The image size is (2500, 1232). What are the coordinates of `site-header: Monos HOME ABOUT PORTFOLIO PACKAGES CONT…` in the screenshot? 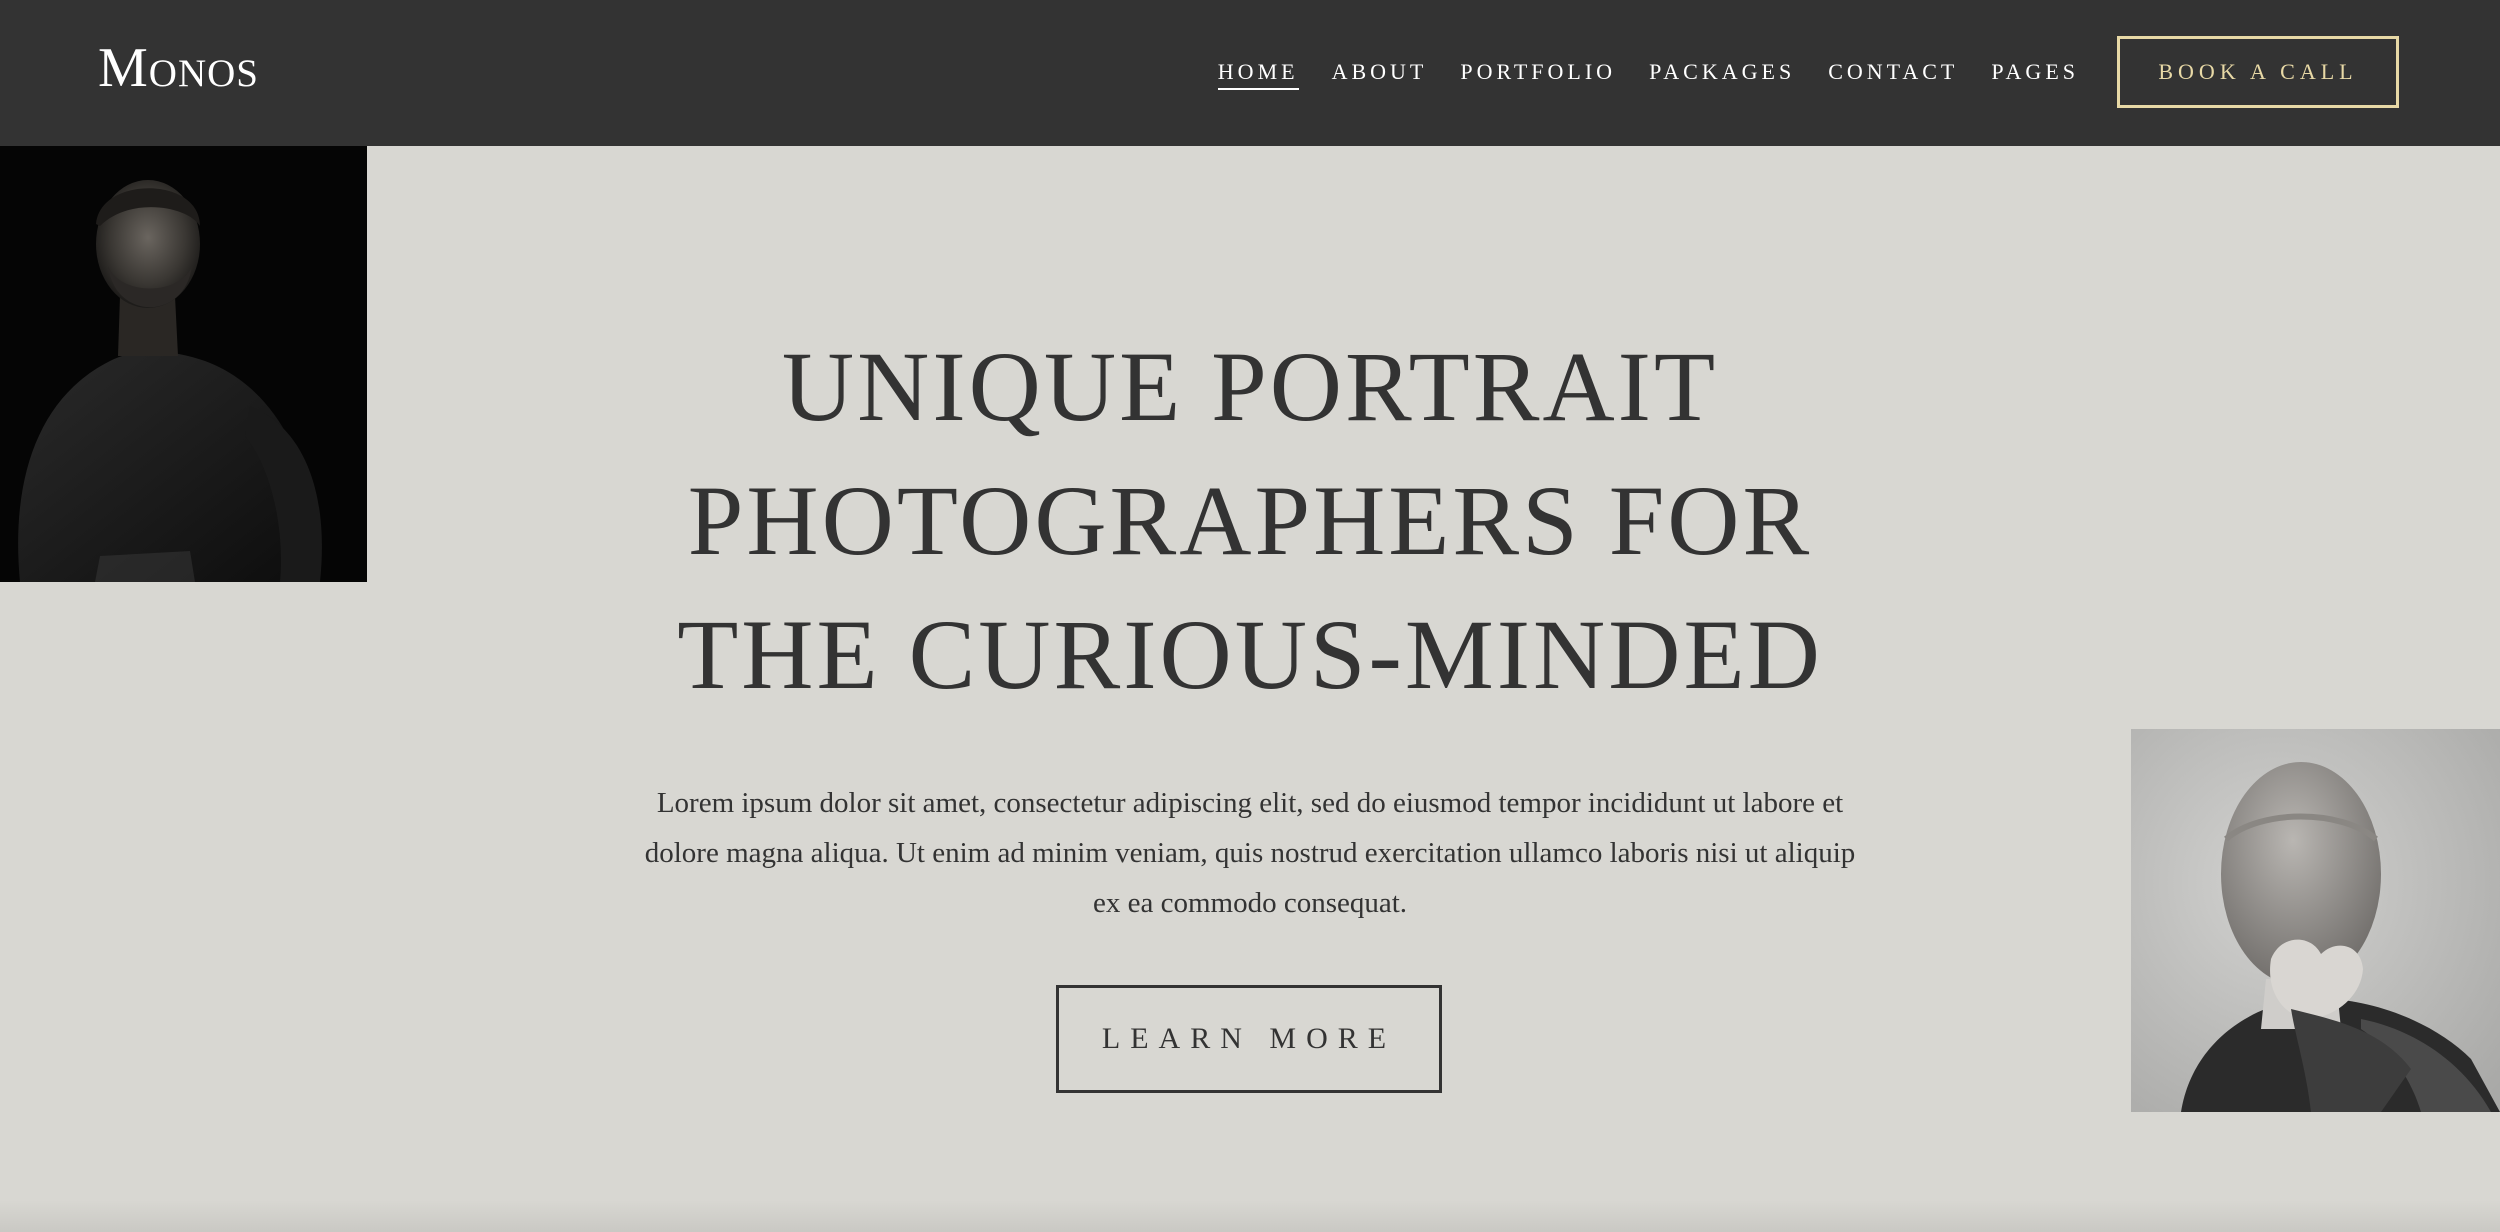 It's located at (1250, 73).